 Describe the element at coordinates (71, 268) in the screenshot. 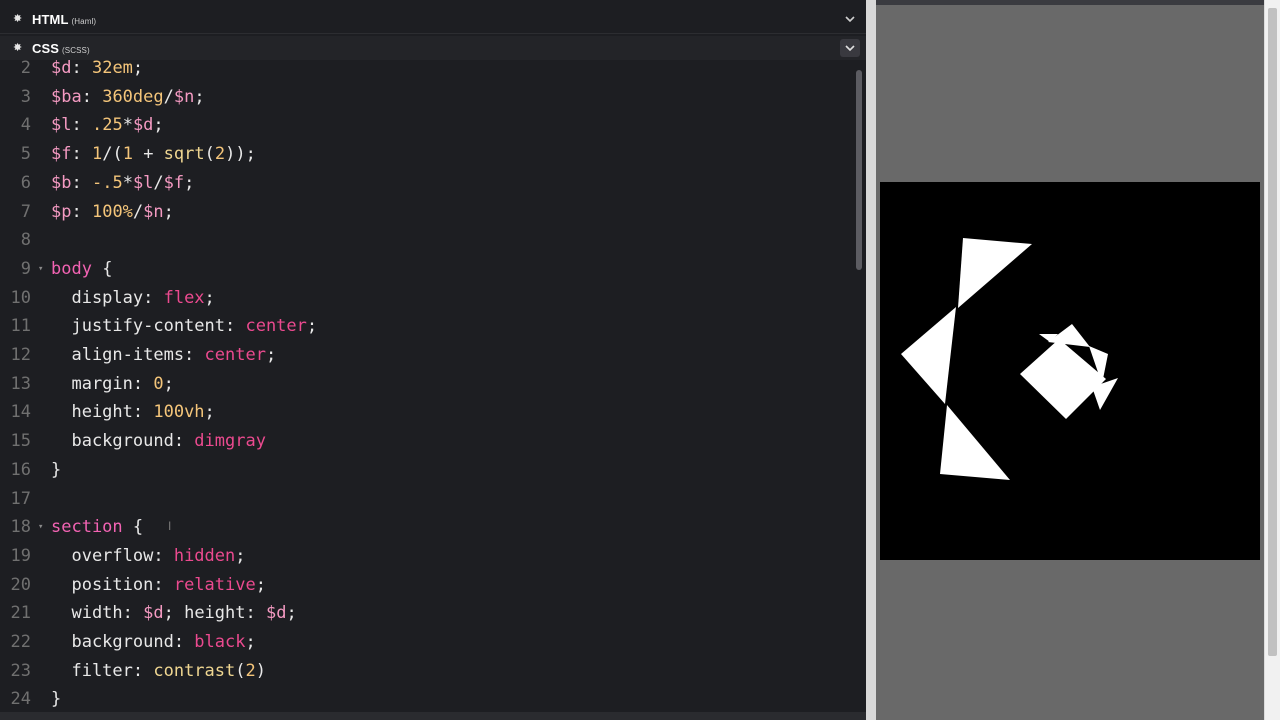

I see `code-token: body` at that location.